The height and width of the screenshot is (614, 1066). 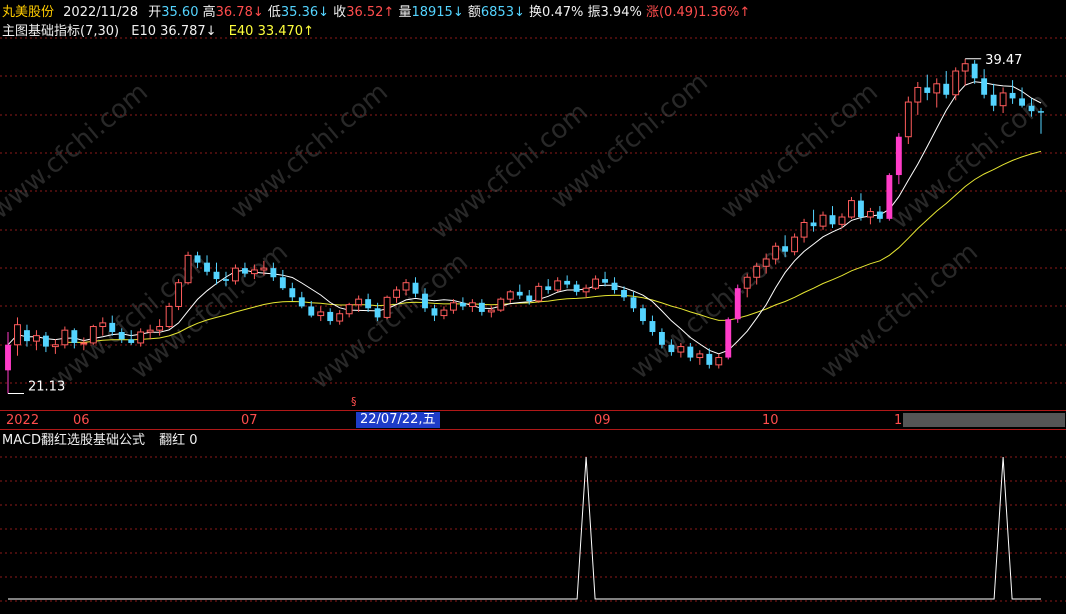 I want to click on indicator-name: 主图基础指标(7,30), so click(x=60, y=31).